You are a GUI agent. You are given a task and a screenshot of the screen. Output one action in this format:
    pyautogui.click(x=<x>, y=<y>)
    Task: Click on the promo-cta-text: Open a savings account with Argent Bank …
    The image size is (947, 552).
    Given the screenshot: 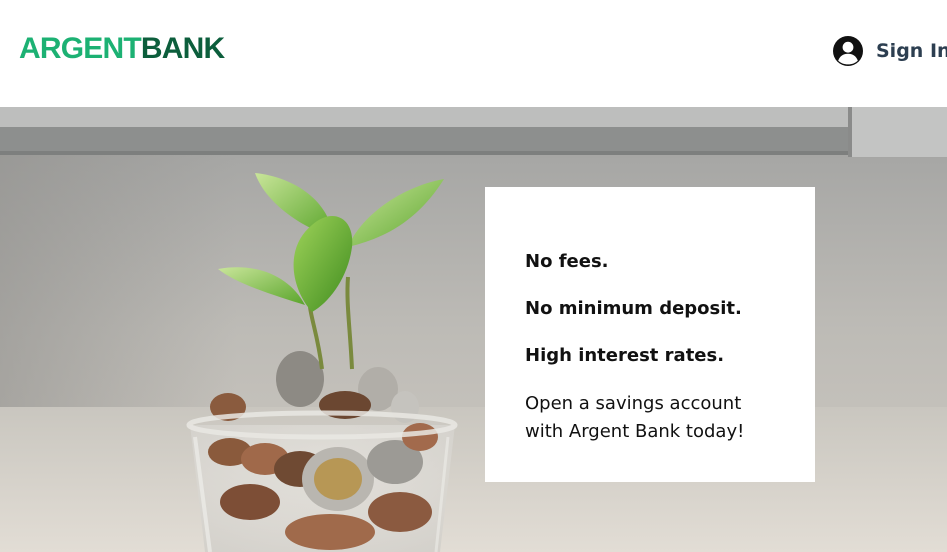 What is the action you would take?
    pyautogui.click(x=635, y=417)
    